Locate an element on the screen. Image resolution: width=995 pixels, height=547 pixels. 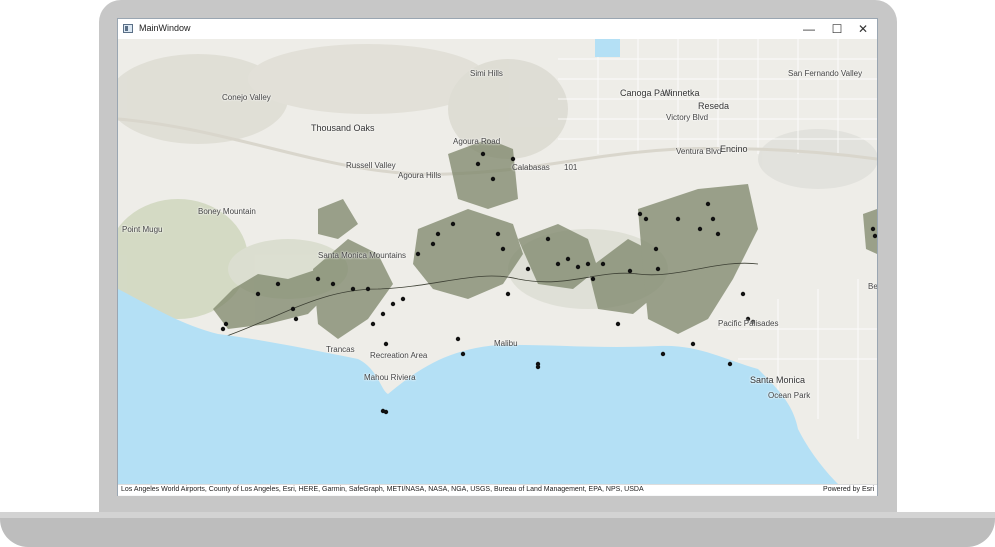
powered-by-esri: Powered by Esri is located at coordinates (848, 489).